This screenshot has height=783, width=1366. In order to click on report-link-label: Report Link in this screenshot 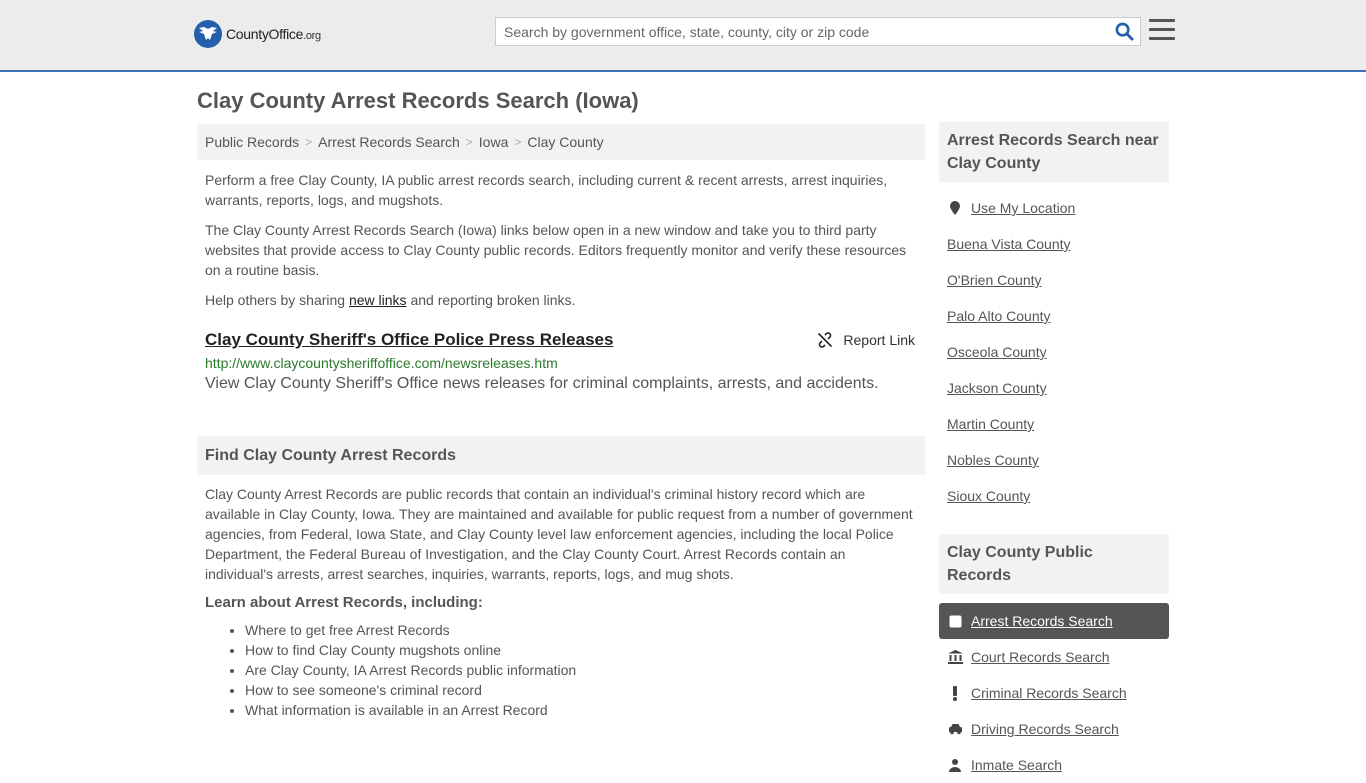, I will do `click(879, 340)`.